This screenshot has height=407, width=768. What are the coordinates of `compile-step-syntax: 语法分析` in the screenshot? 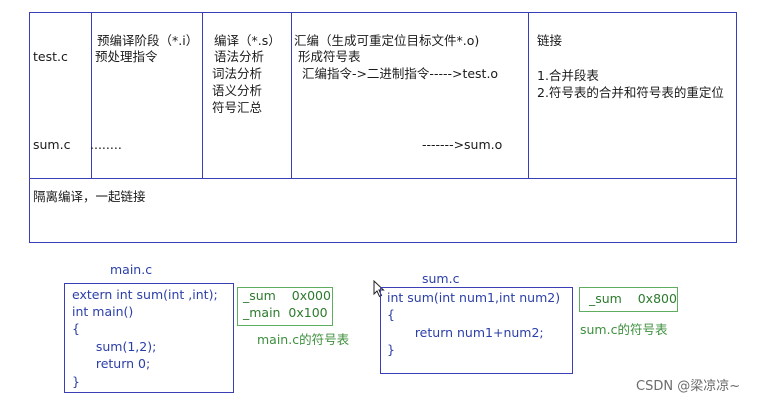 It's located at (237, 56).